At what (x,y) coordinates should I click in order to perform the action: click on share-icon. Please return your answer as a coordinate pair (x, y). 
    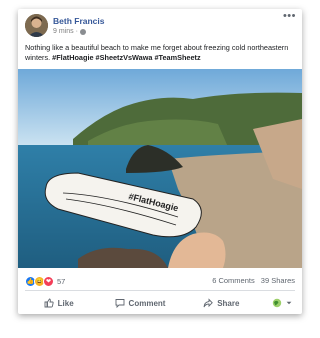
    Looking at the image, I should click on (208, 303).